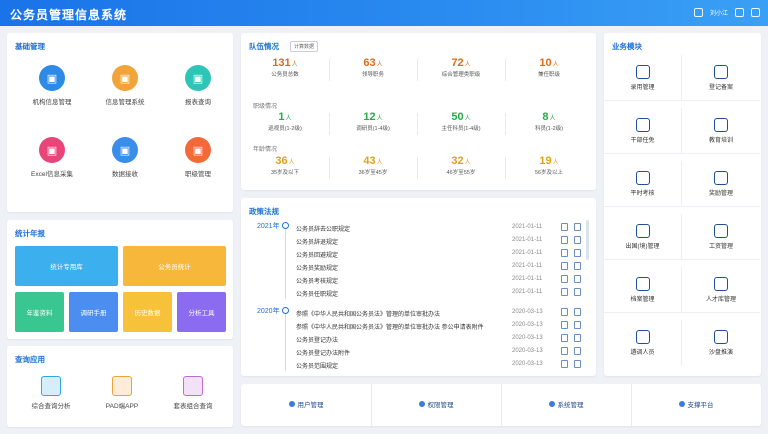  I want to click on basic-item: ▣ 机构信息管理, so click(52, 85).